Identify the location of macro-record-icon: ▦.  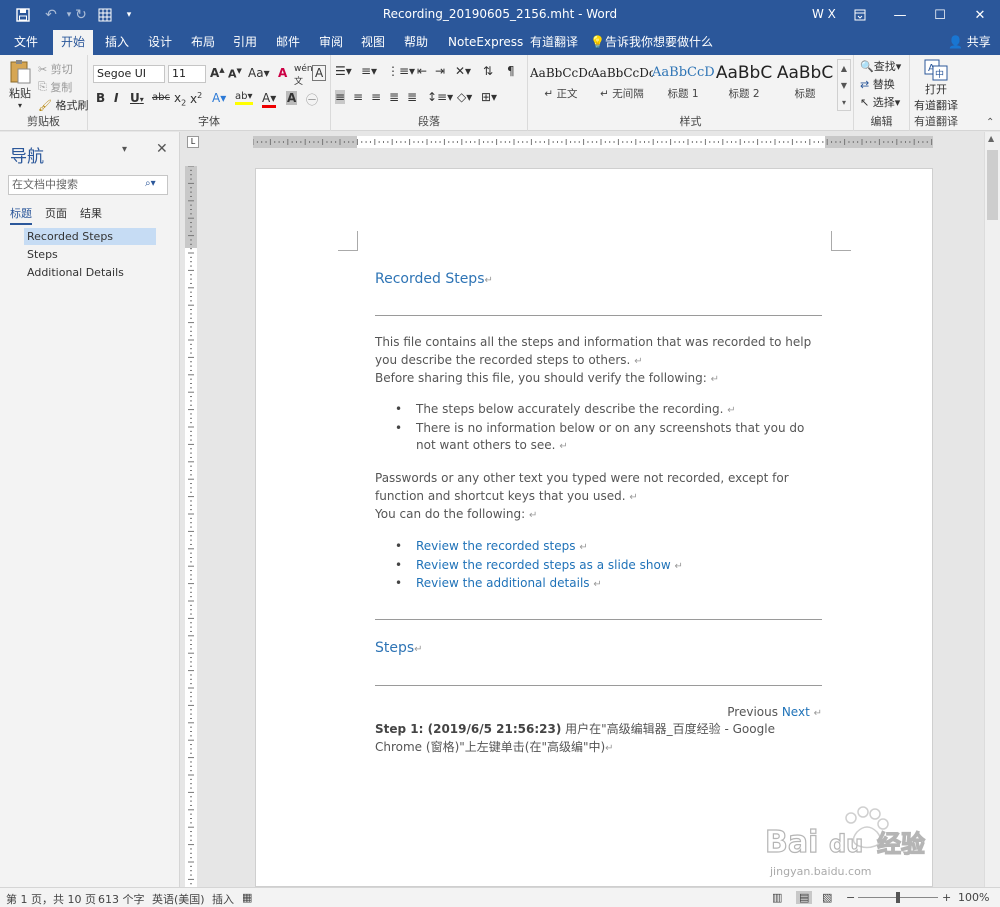
(247, 897).